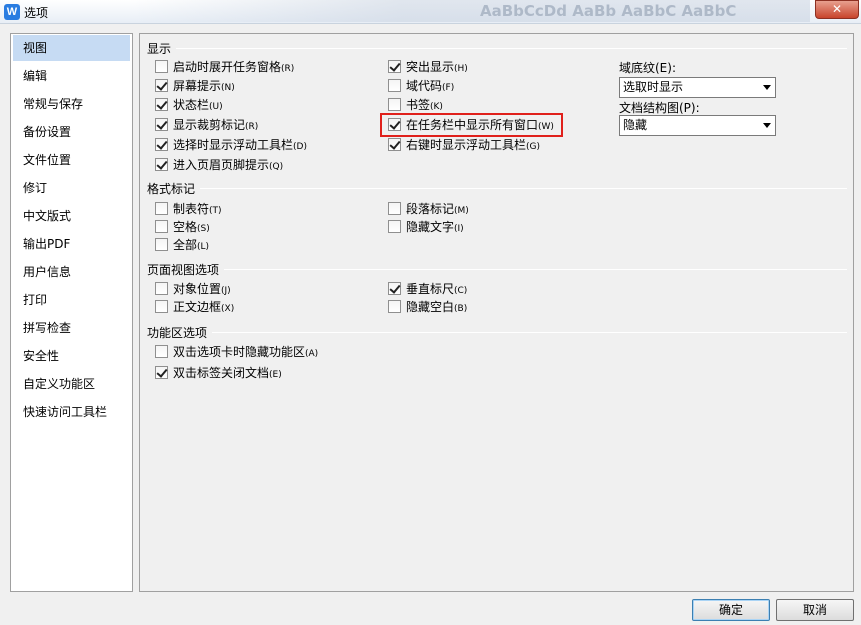  Describe the element at coordinates (426, 227) in the screenshot. I see `checkbox-hidden-text: 隐藏文字(I)` at that location.